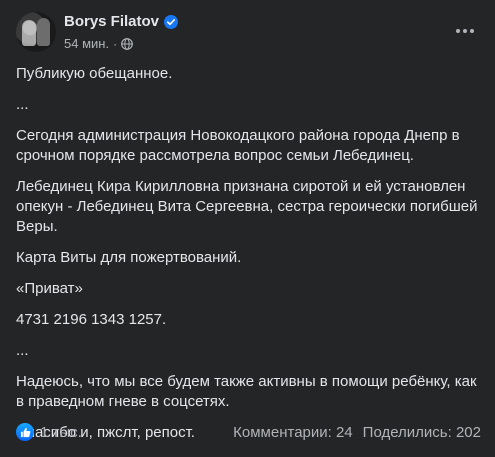 The width and height of the screenshot is (495, 457). What do you see at coordinates (61, 432) in the screenshot?
I see `reactions-count: 1 тыс.` at bounding box center [61, 432].